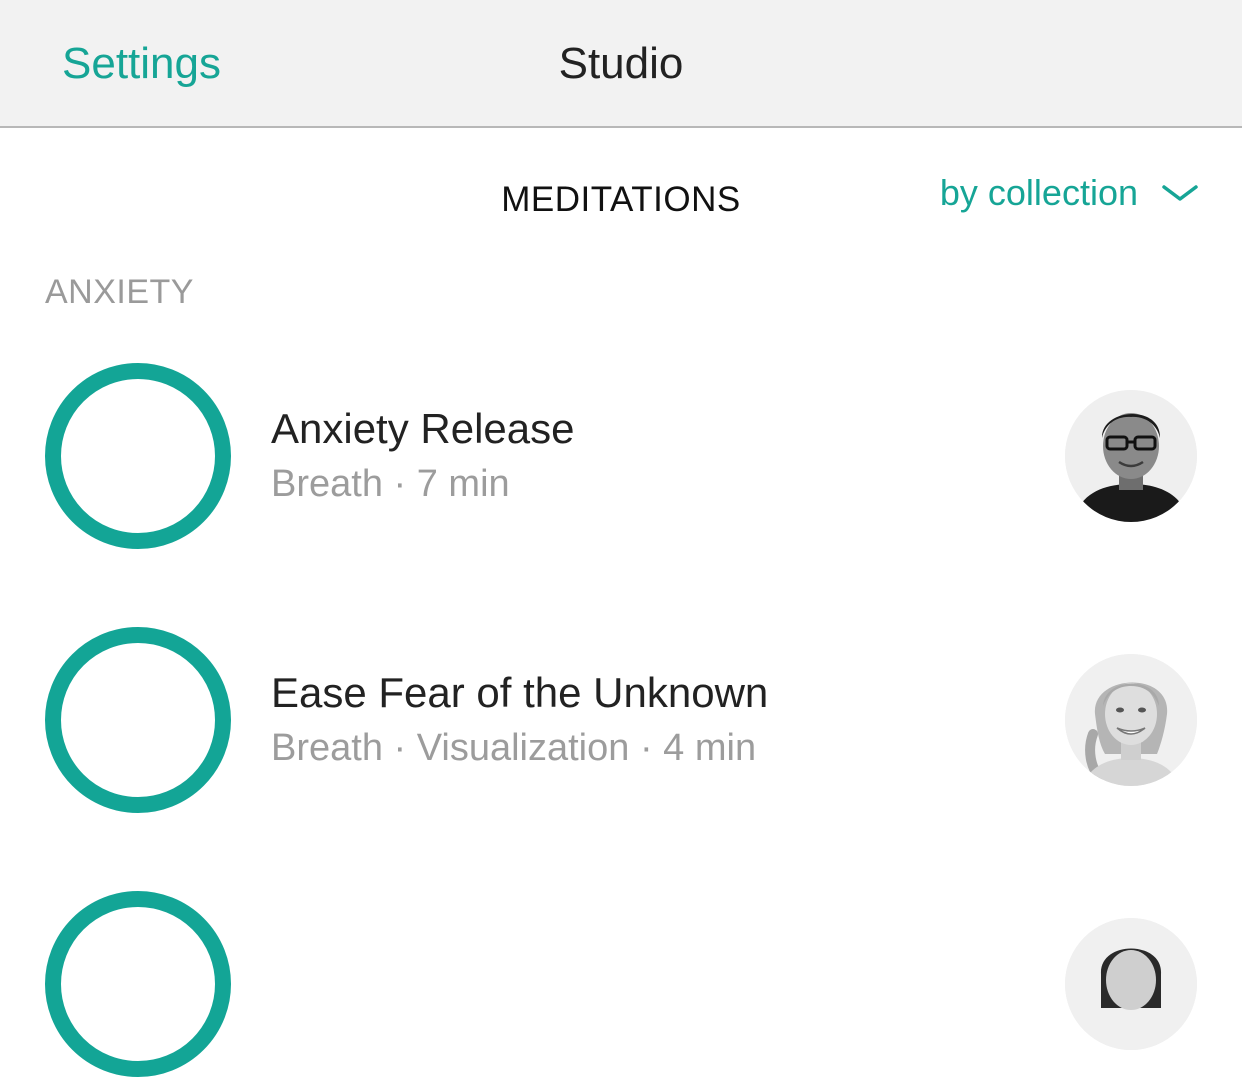 This screenshot has width=1242, height=1091. What do you see at coordinates (119, 292) in the screenshot?
I see `category-header: ANXIETY` at bounding box center [119, 292].